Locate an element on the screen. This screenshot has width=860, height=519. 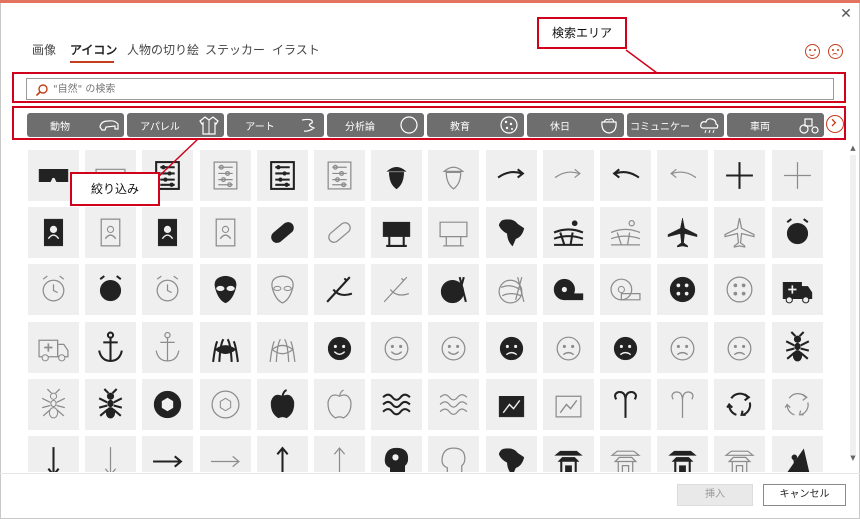
tab-stickers: ステッカー is located at coordinates (235, 49).